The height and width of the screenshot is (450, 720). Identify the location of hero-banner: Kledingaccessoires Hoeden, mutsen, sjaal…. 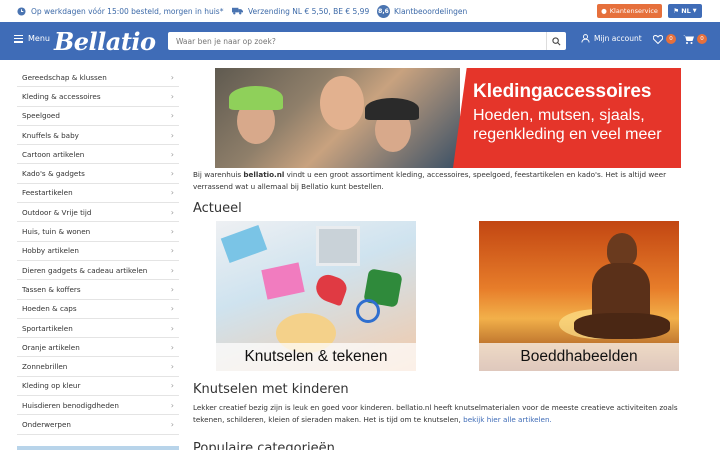
(448, 118).